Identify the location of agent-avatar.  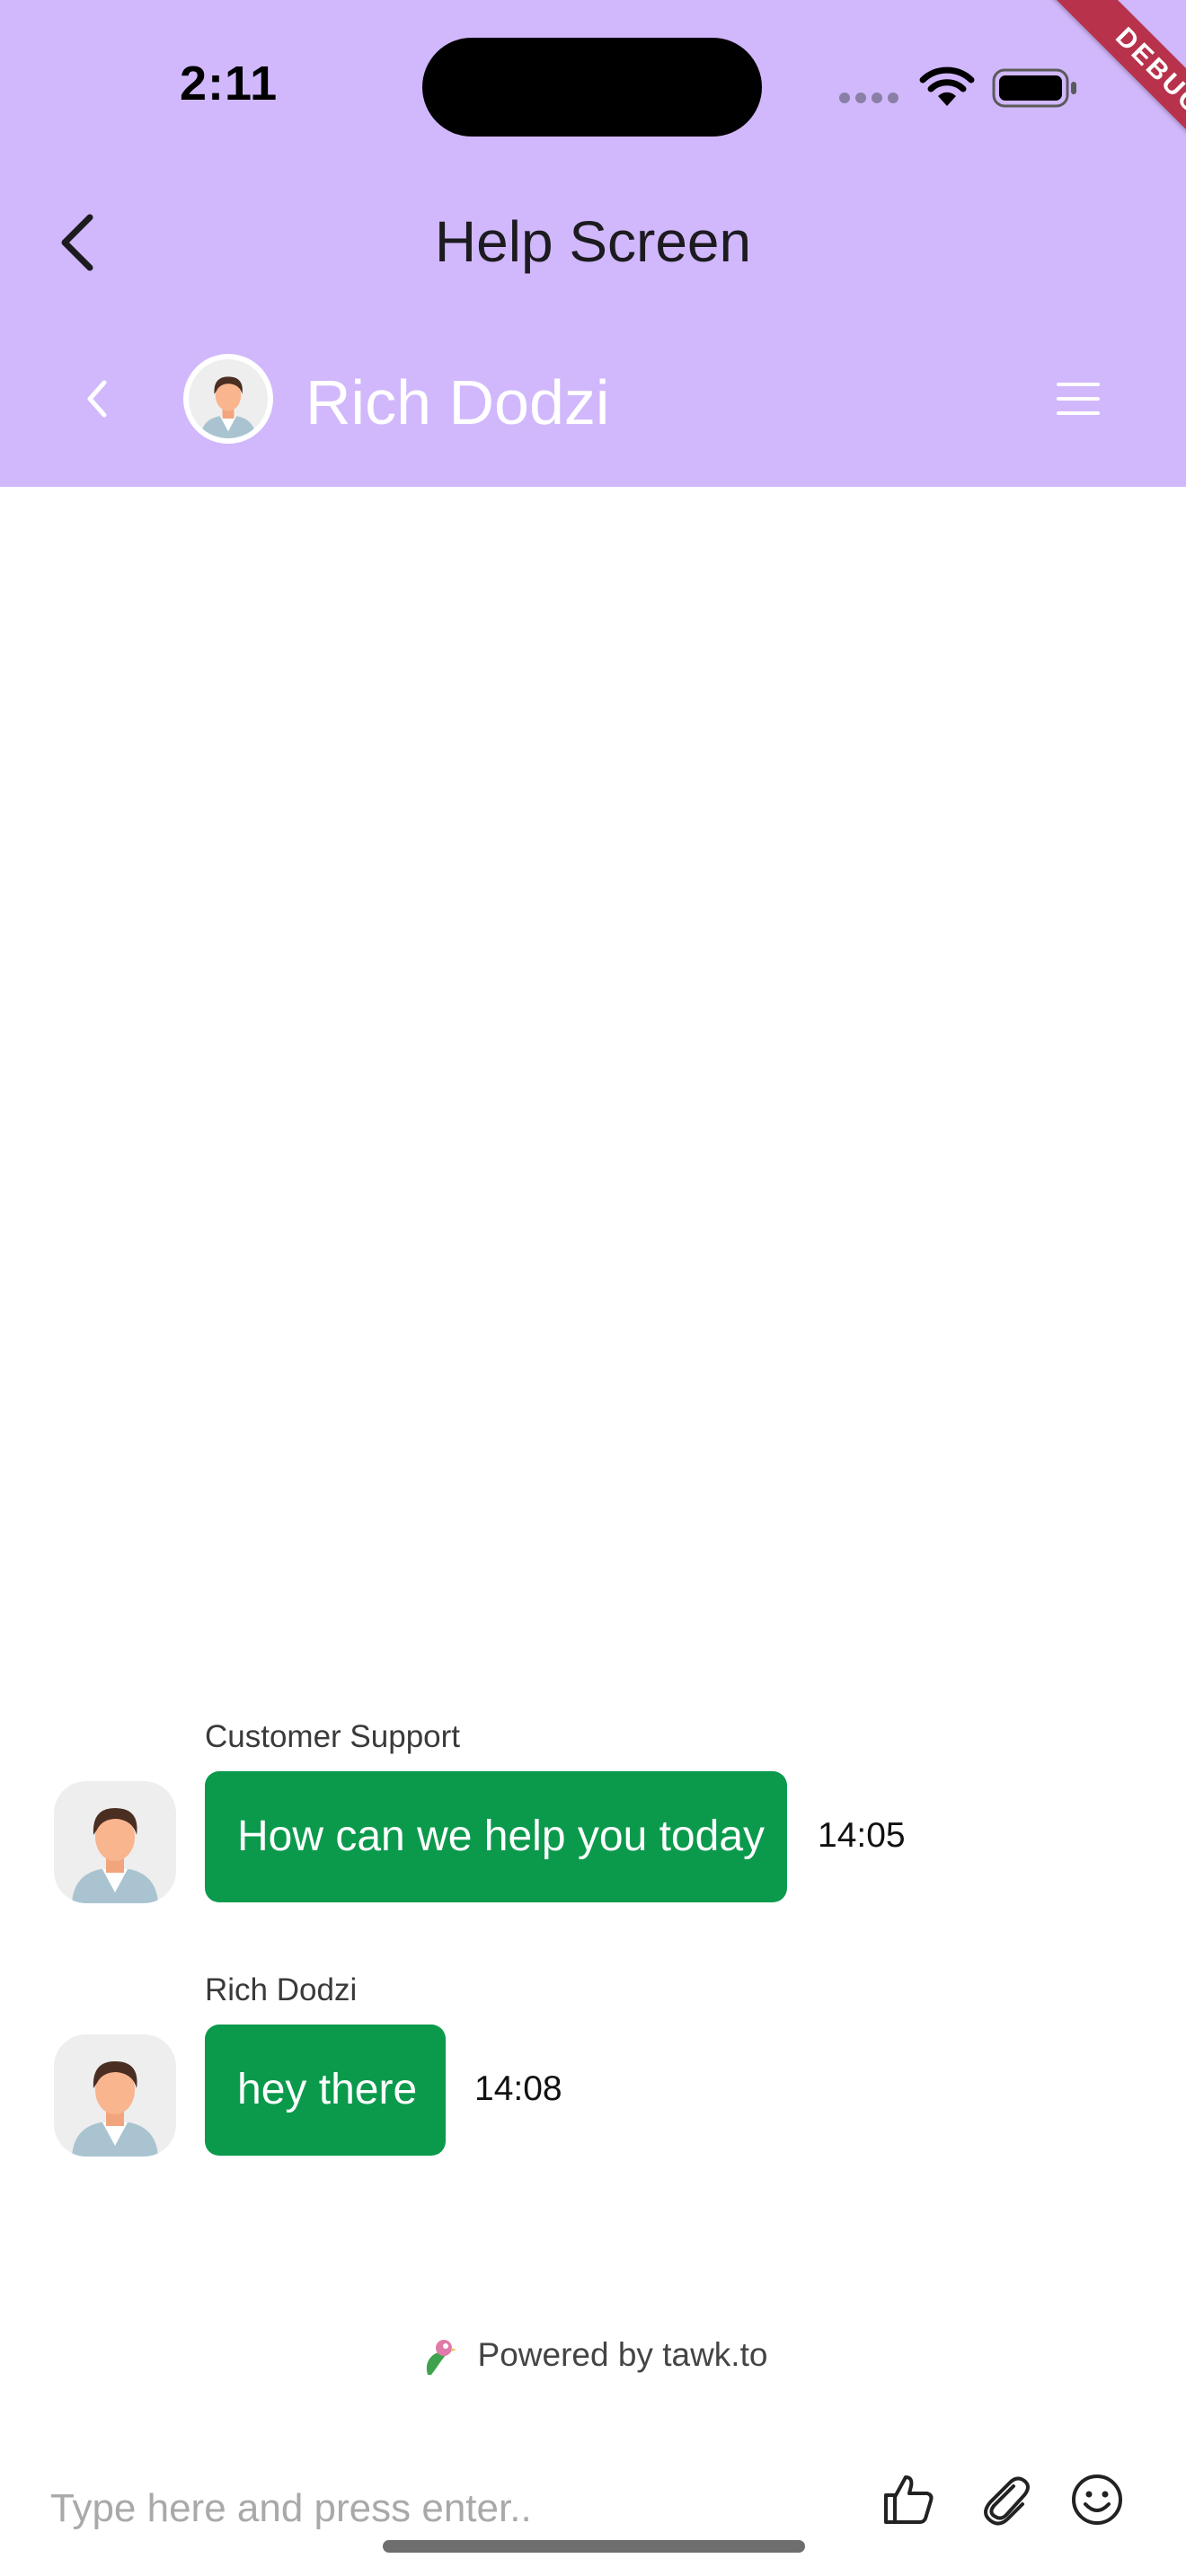
(228, 399).